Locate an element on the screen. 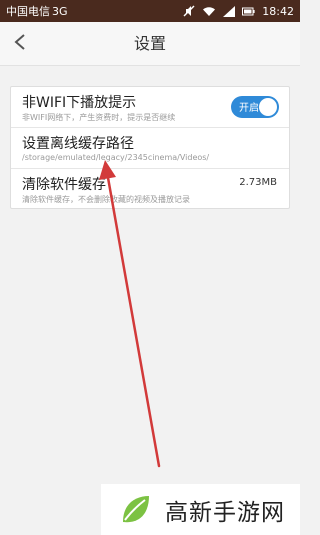 The image size is (320, 535). leaf-logo-icon is located at coordinates (136, 508).